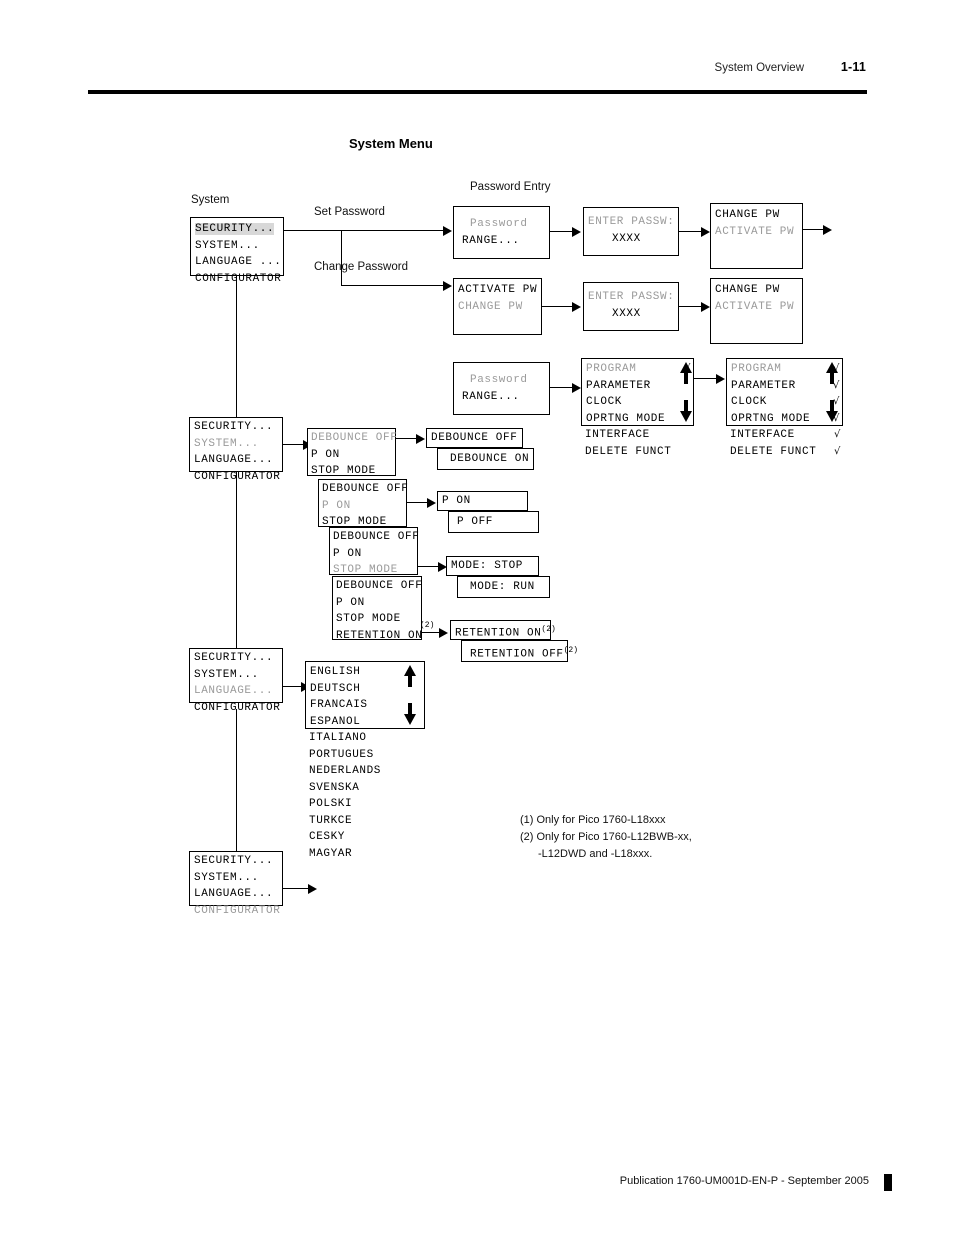 This screenshot has width=954, height=1235. Describe the element at coordinates (377, 771) in the screenshot. I see `language-nederlands: NEDERLANDS` at that location.